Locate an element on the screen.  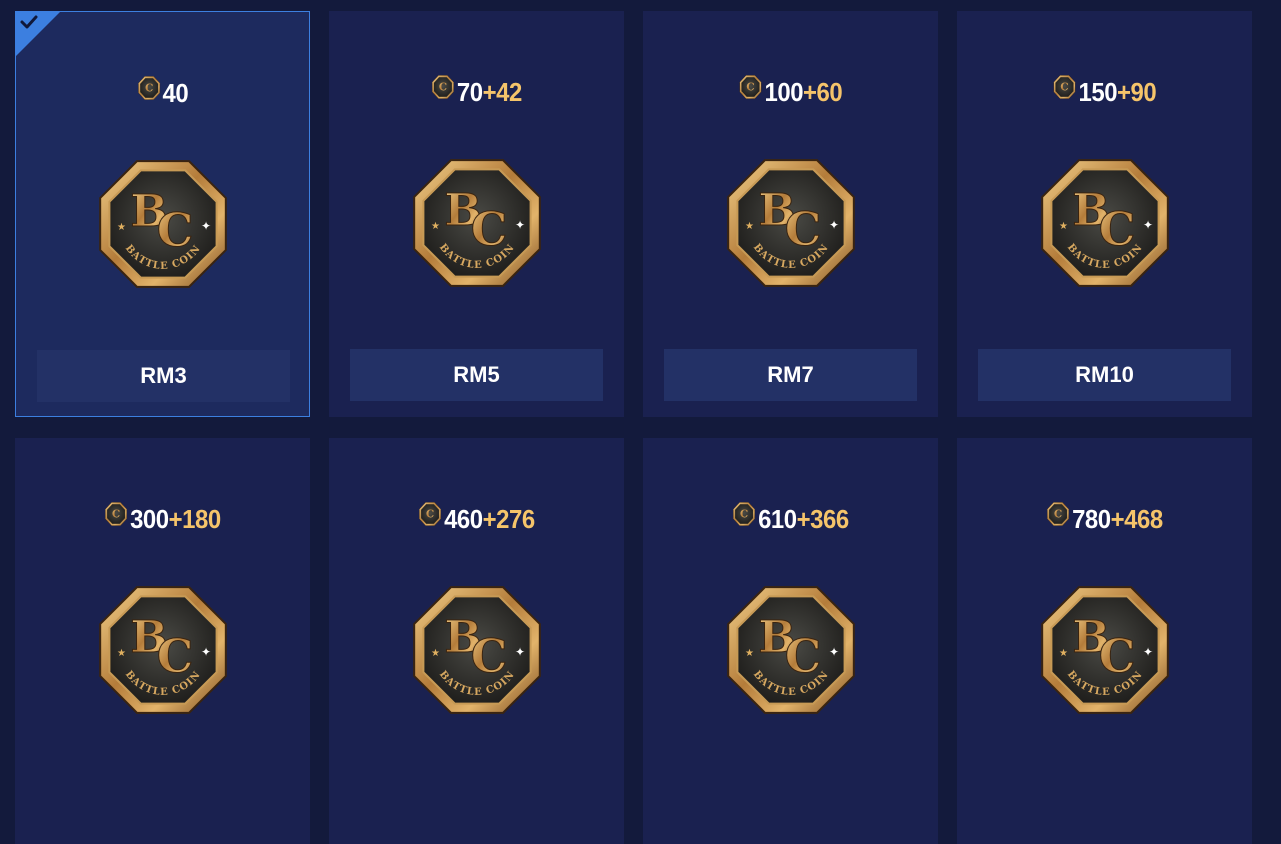
coin-amount: C 100+60 is located at coordinates (790, 92).